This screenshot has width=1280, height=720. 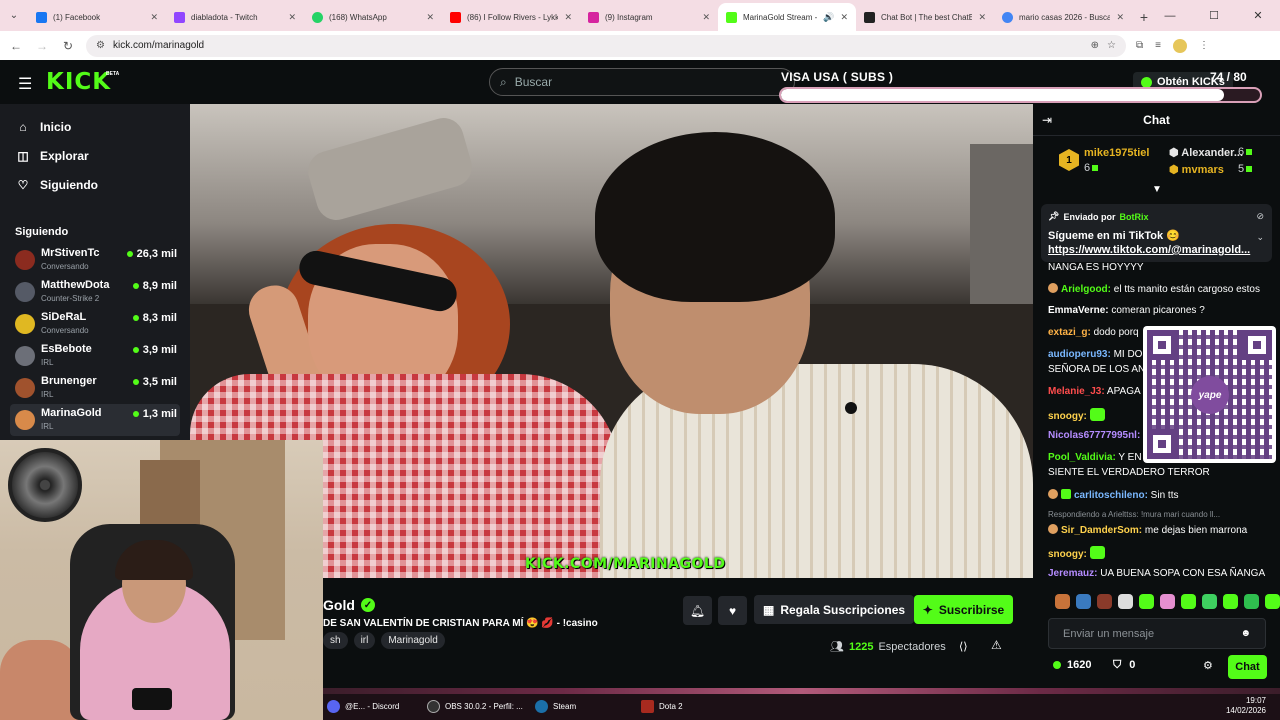 I want to click on forward-icon: →, so click(x=42, y=46).